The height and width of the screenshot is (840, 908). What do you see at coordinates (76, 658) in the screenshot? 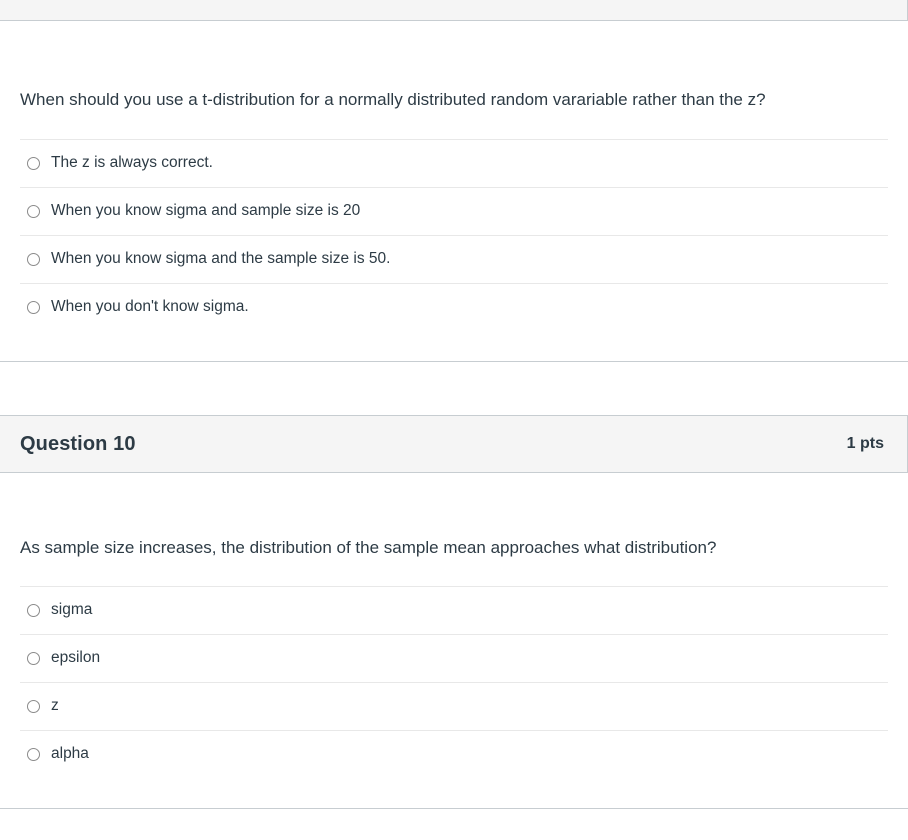
I see `answer-label: epsilon` at bounding box center [76, 658].